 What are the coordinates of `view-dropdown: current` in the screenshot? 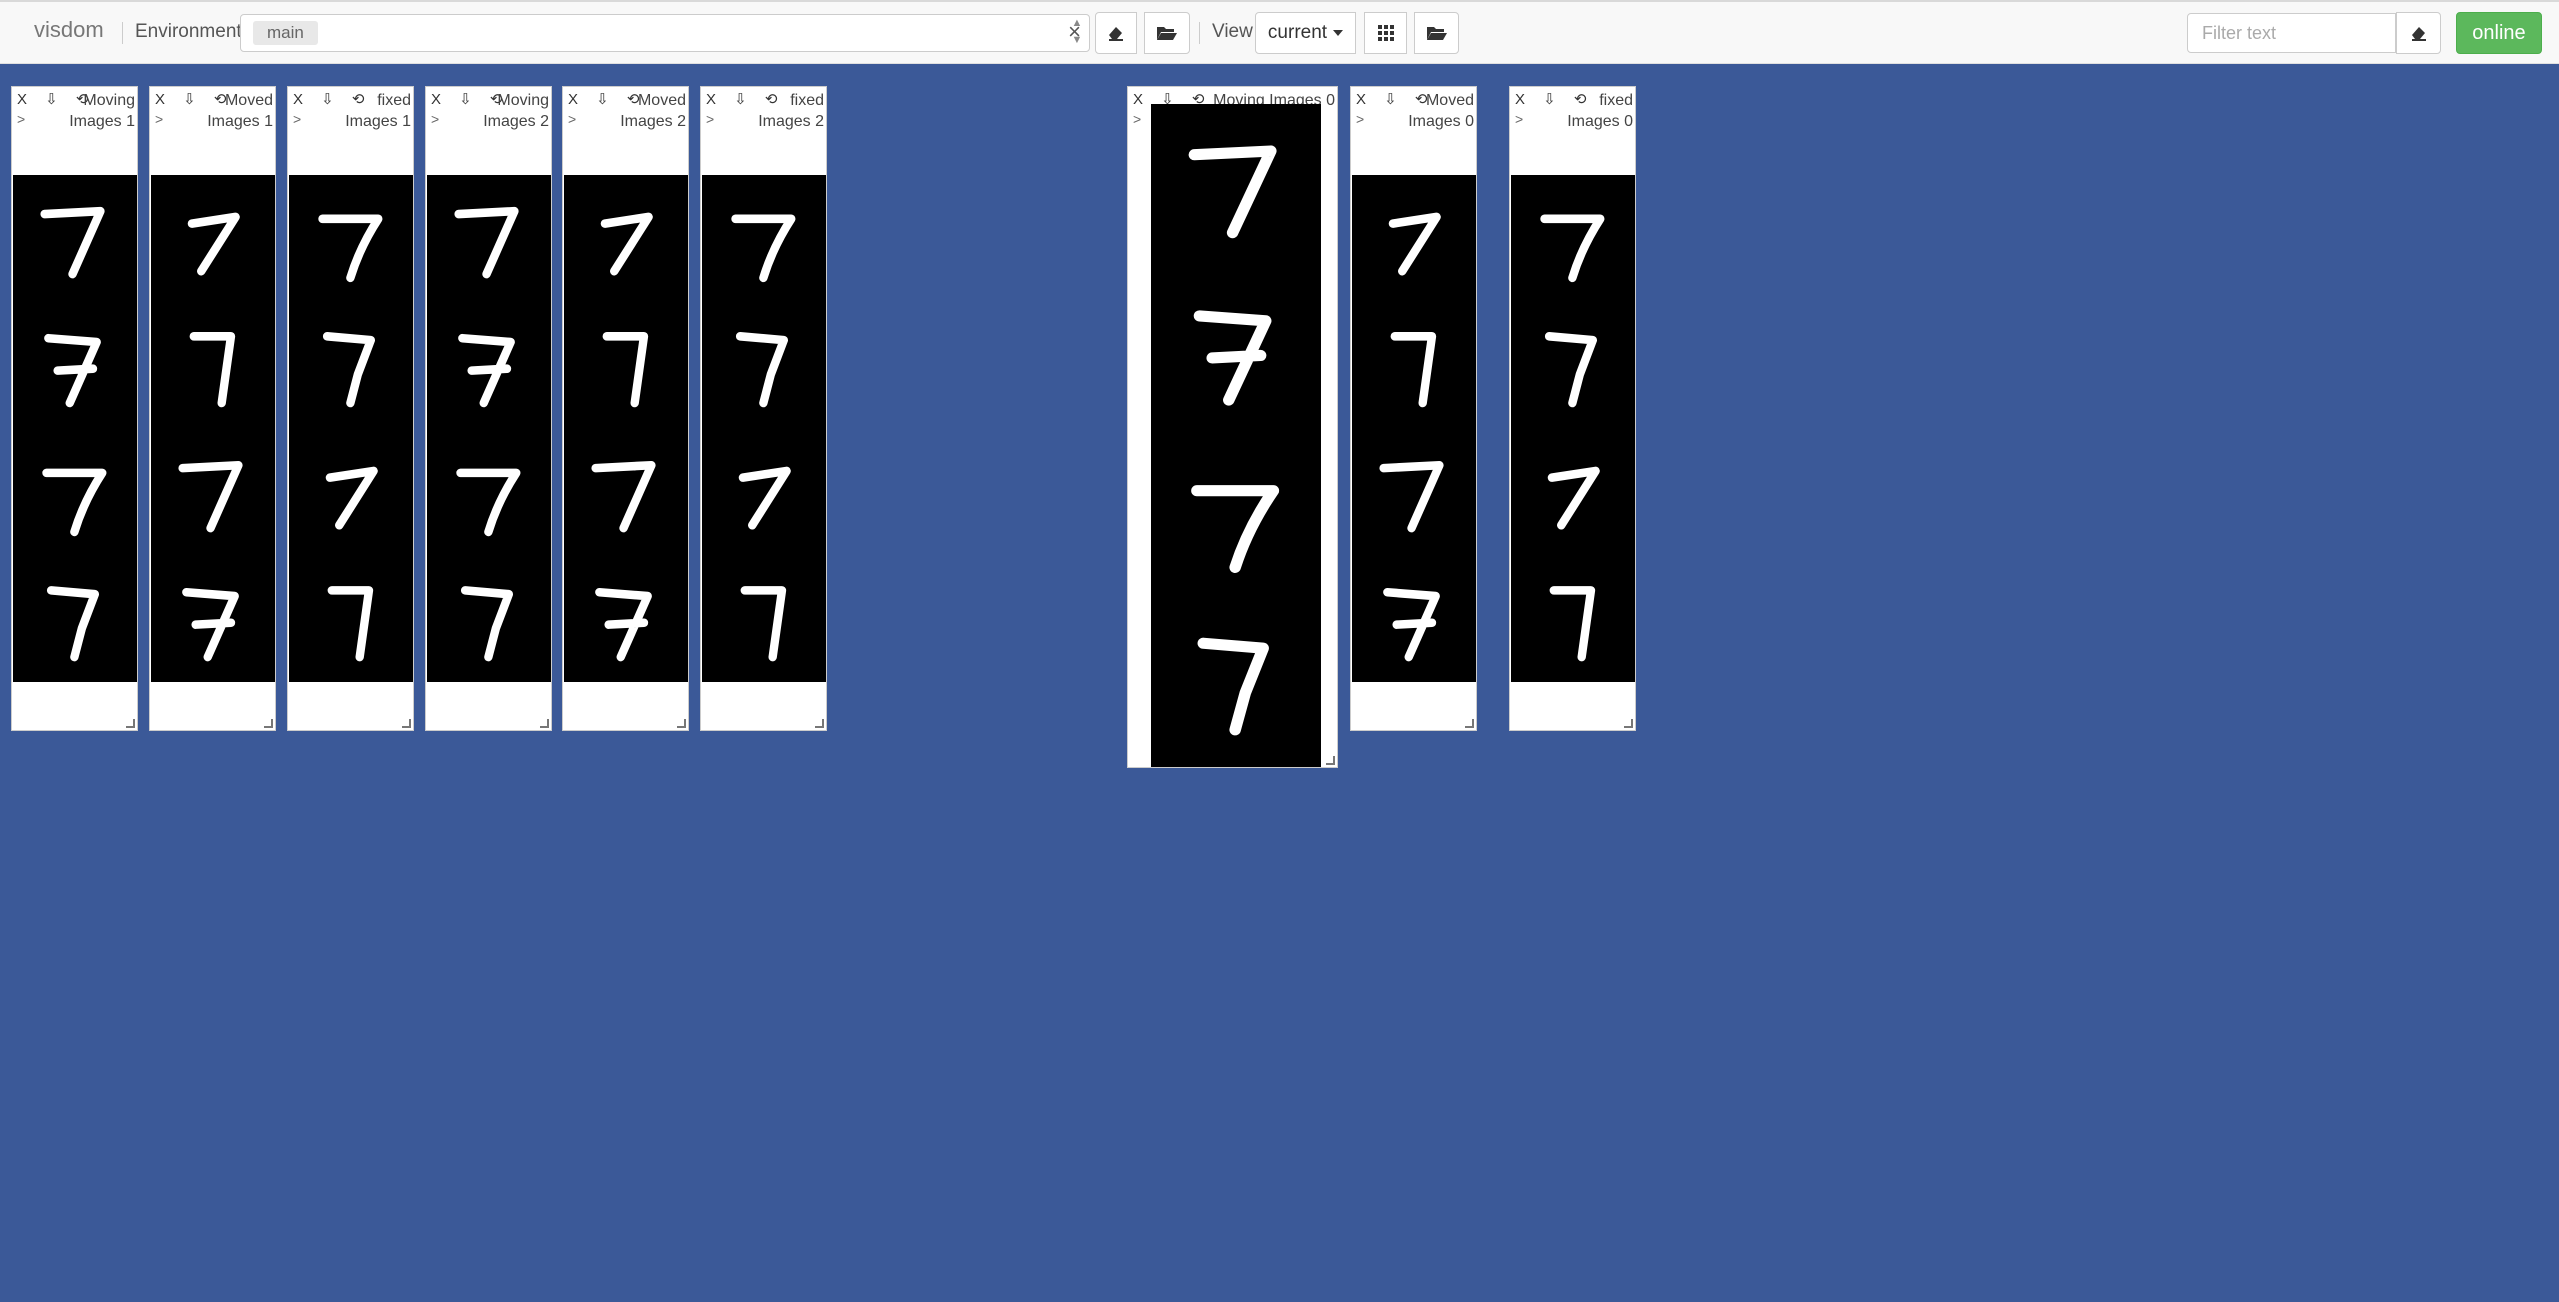 It's located at (1305, 33).